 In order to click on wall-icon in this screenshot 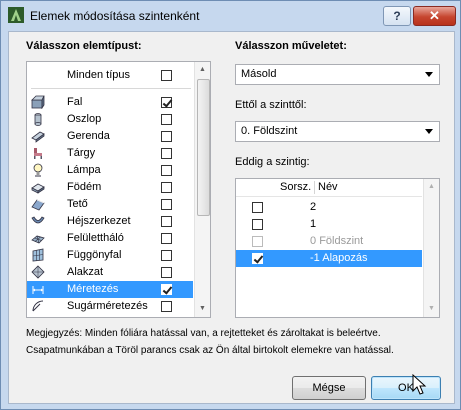, I will do `click(38, 102)`.